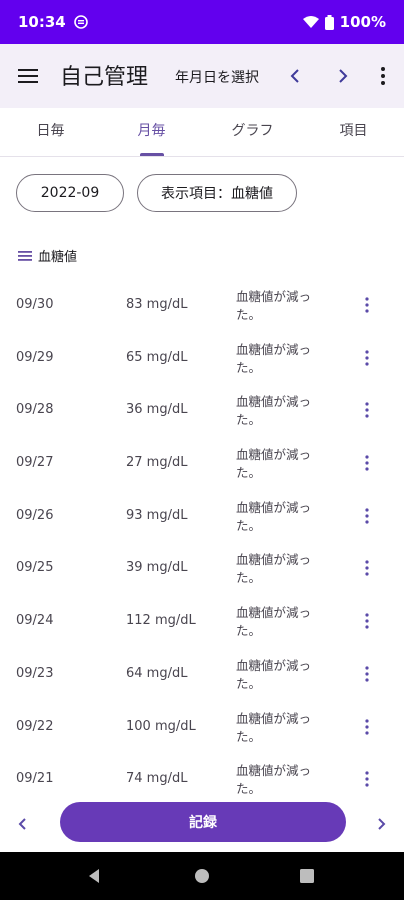 This screenshot has width=404, height=900. I want to click on row-value: 36 mg/dL, so click(157, 410).